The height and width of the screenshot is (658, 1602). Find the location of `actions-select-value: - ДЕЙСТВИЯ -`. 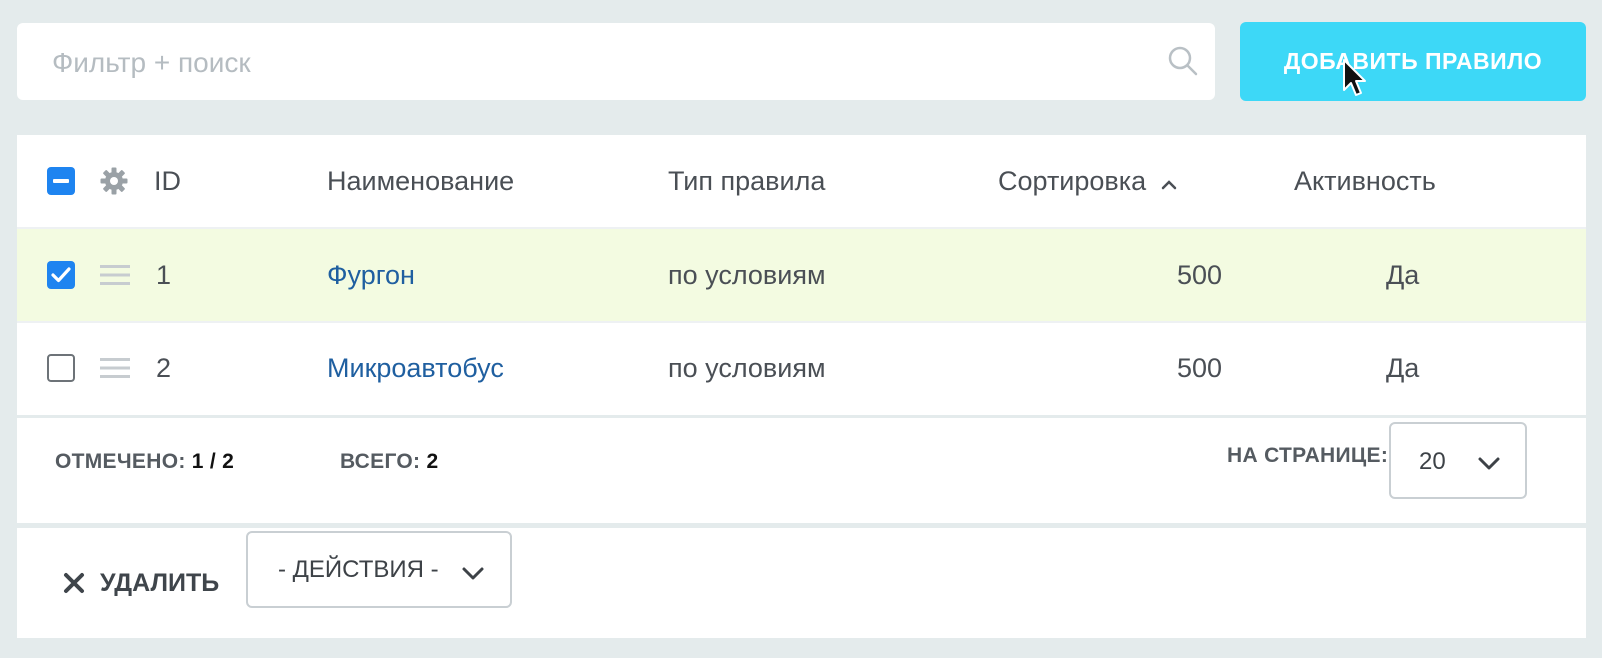

actions-select-value: - ДЕЙСТВИЯ - is located at coordinates (358, 569).